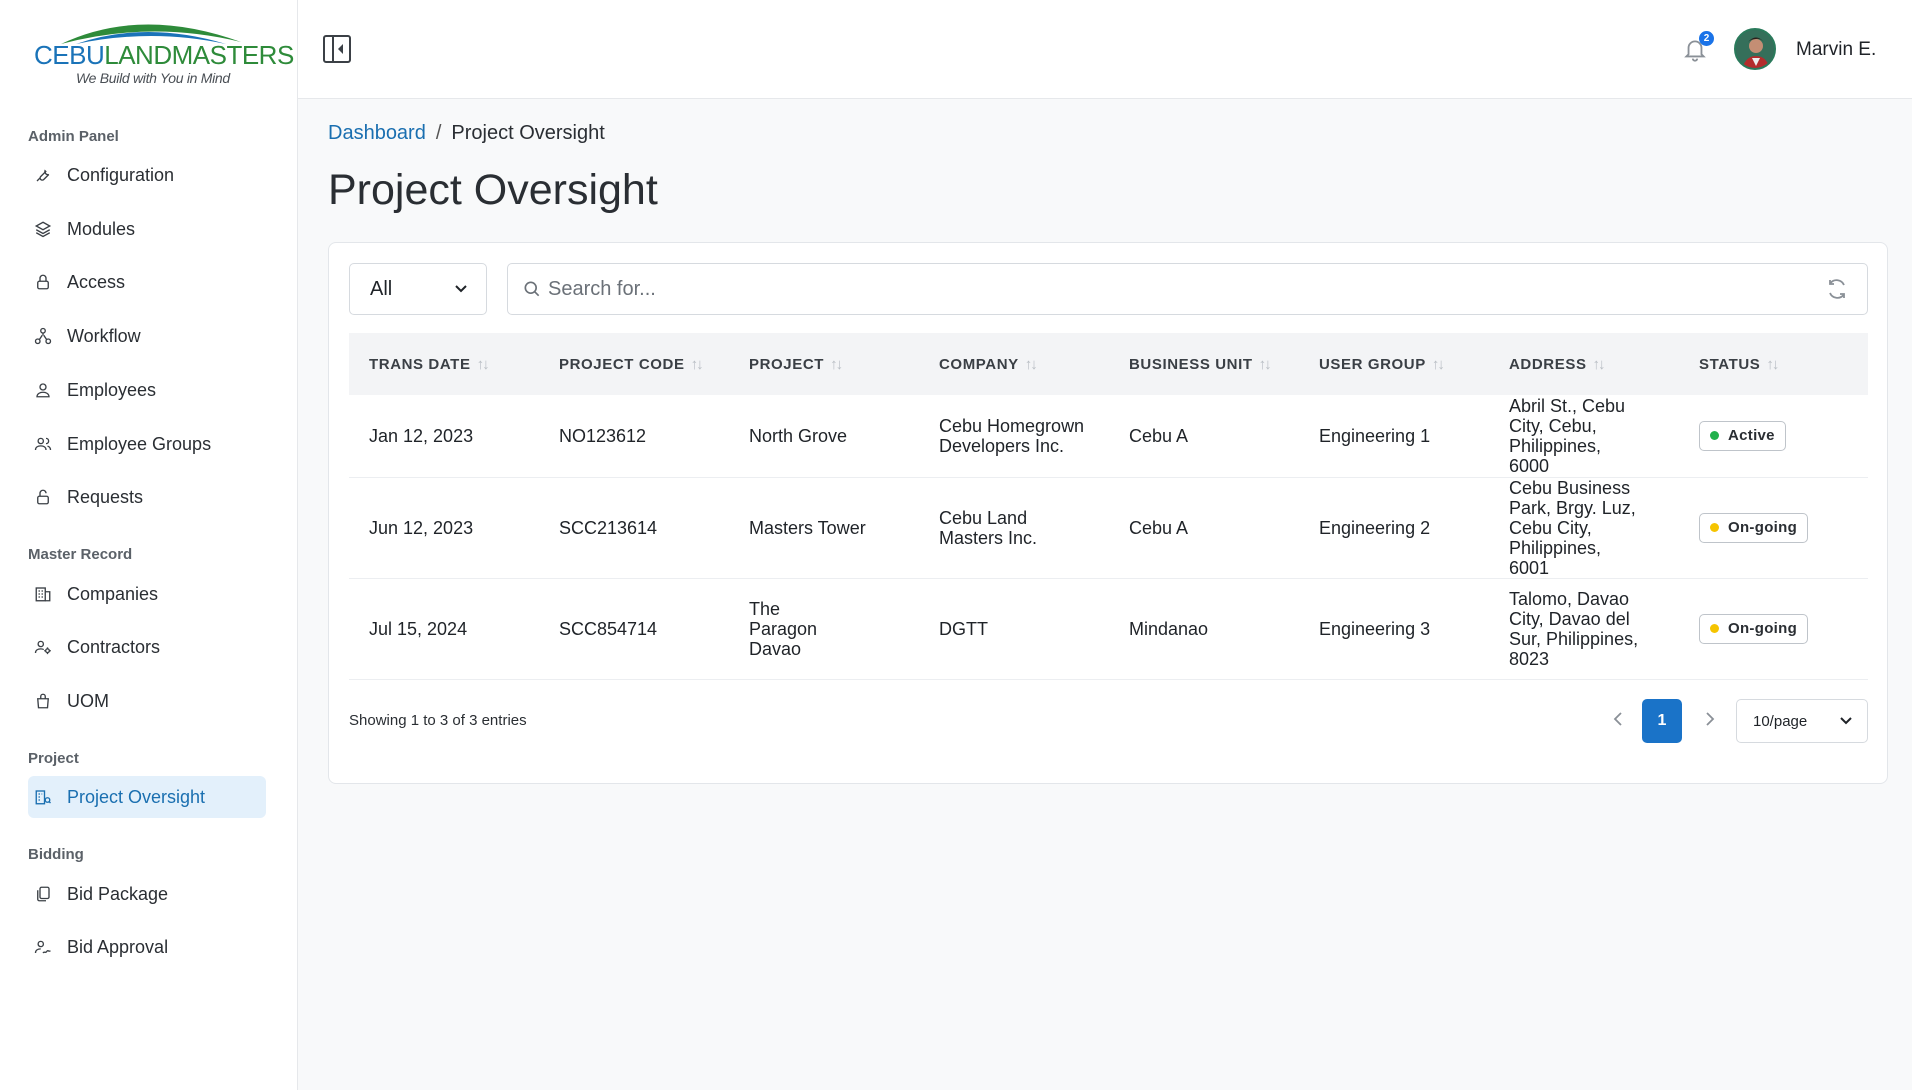 The width and height of the screenshot is (1912, 1090). I want to click on chevron-left-icon, so click(1617, 719).